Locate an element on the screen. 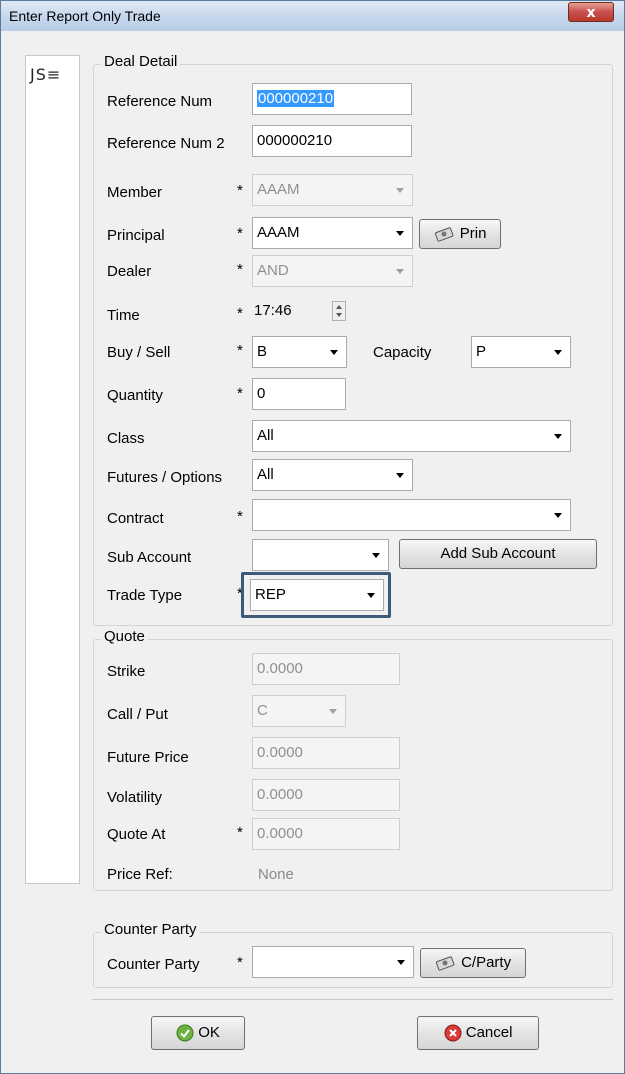 Image resolution: width=625 pixels, height=1074 pixels. member-required: * is located at coordinates (240, 190).